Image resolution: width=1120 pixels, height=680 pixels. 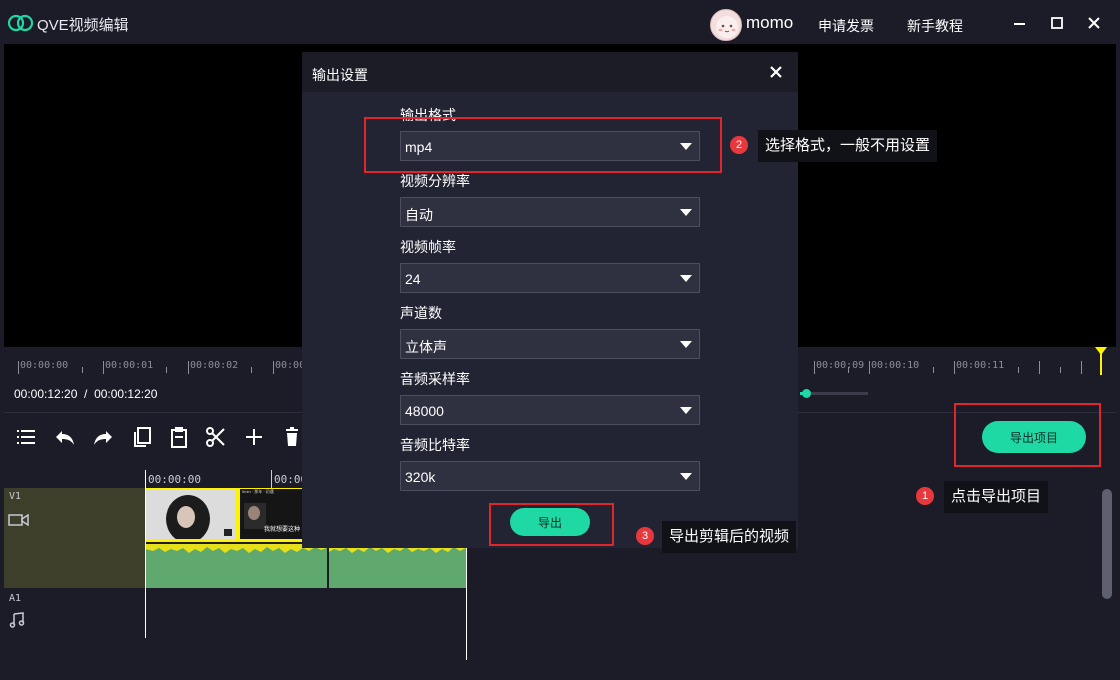 What do you see at coordinates (129, 365) in the screenshot?
I see `ruler-label: 00:00:01` at bounding box center [129, 365].